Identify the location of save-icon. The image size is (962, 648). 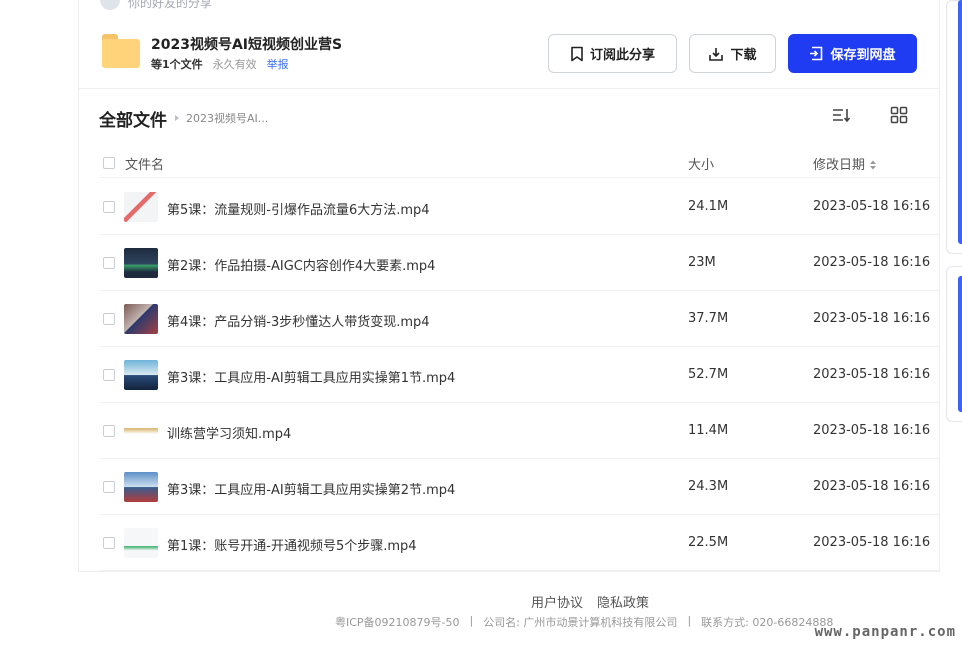
(816, 53).